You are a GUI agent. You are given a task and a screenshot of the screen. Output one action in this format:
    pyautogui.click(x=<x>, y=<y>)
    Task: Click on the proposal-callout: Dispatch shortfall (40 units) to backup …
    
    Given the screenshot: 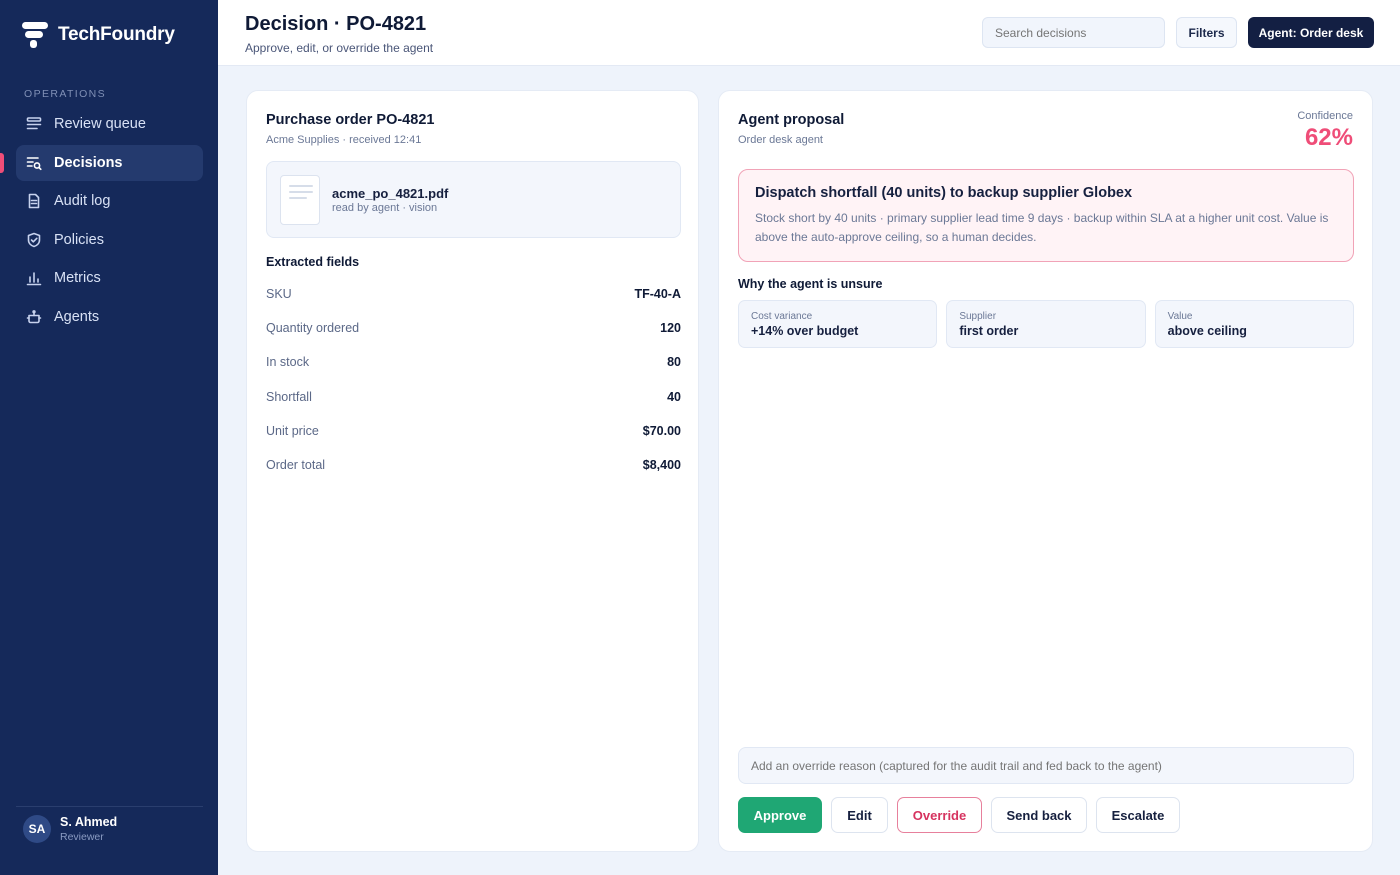 What is the action you would take?
    pyautogui.click(x=1046, y=215)
    